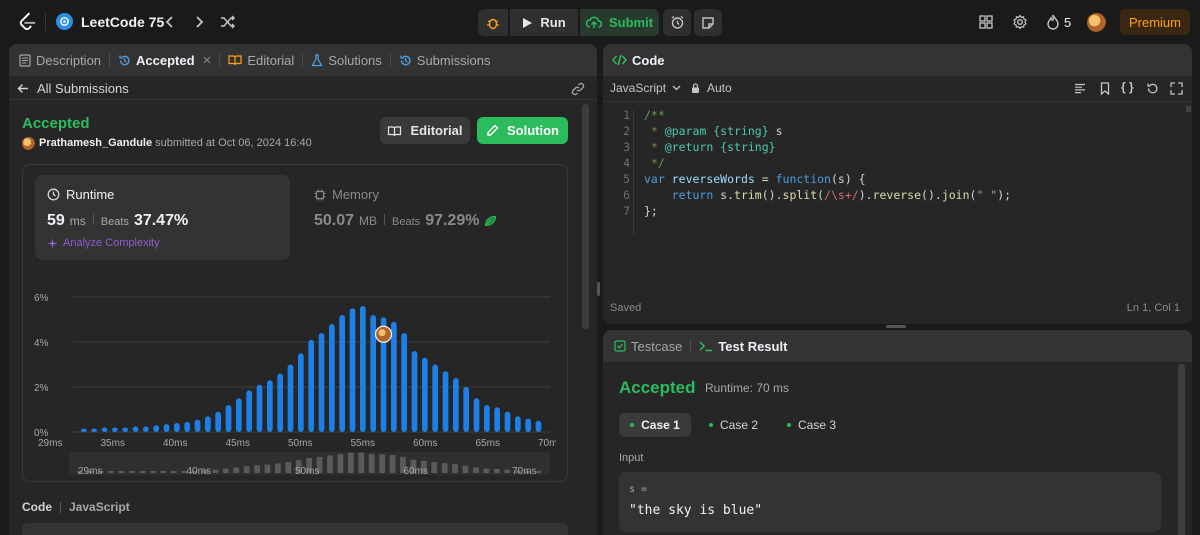  What do you see at coordinates (739, 425) in the screenshot?
I see `case-2-tab: Case 2` at bounding box center [739, 425].